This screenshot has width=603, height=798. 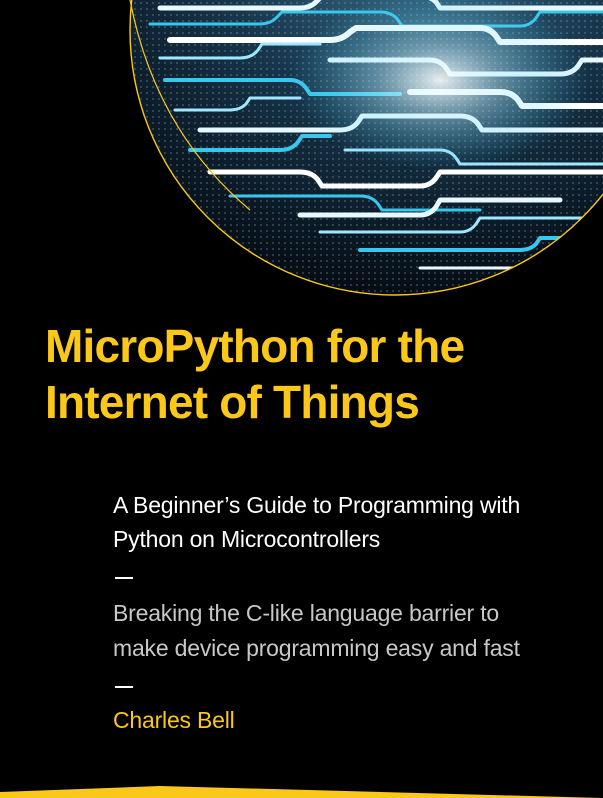 What do you see at coordinates (306, 613) in the screenshot?
I see `book-tagline-line-1: Breaking the C-like language barrier to` at bounding box center [306, 613].